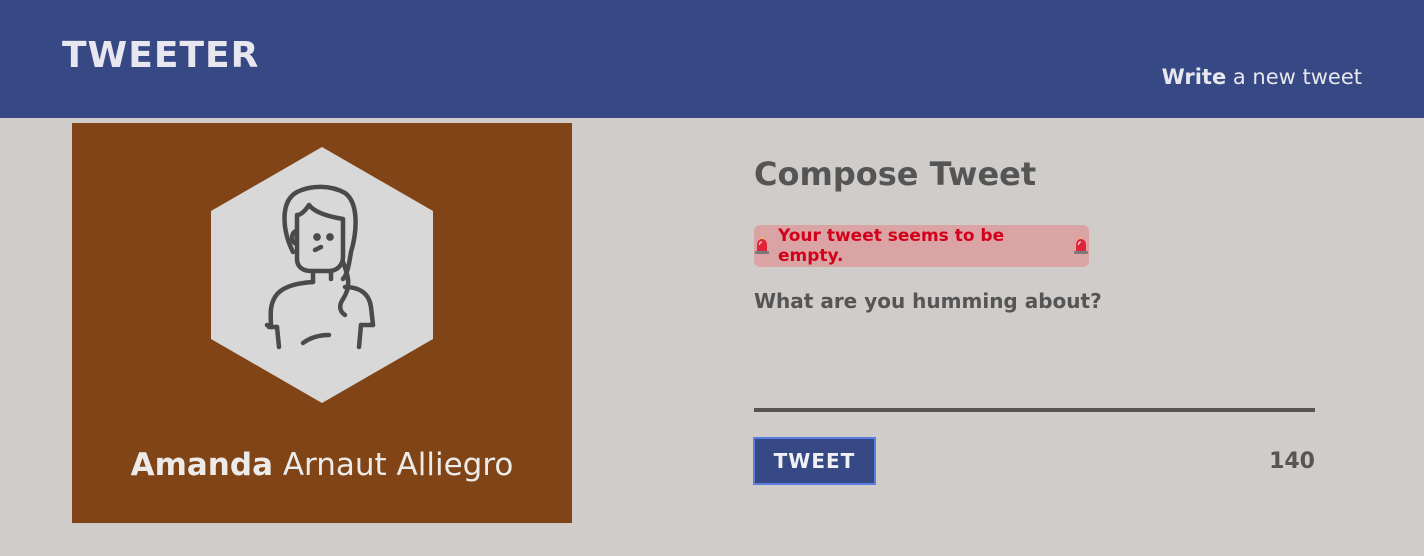 This screenshot has height=556, width=1424. What do you see at coordinates (393, 465) in the screenshot?
I see `profile-last-name: Arnaut Alliegro` at bounding box center [393, 465].